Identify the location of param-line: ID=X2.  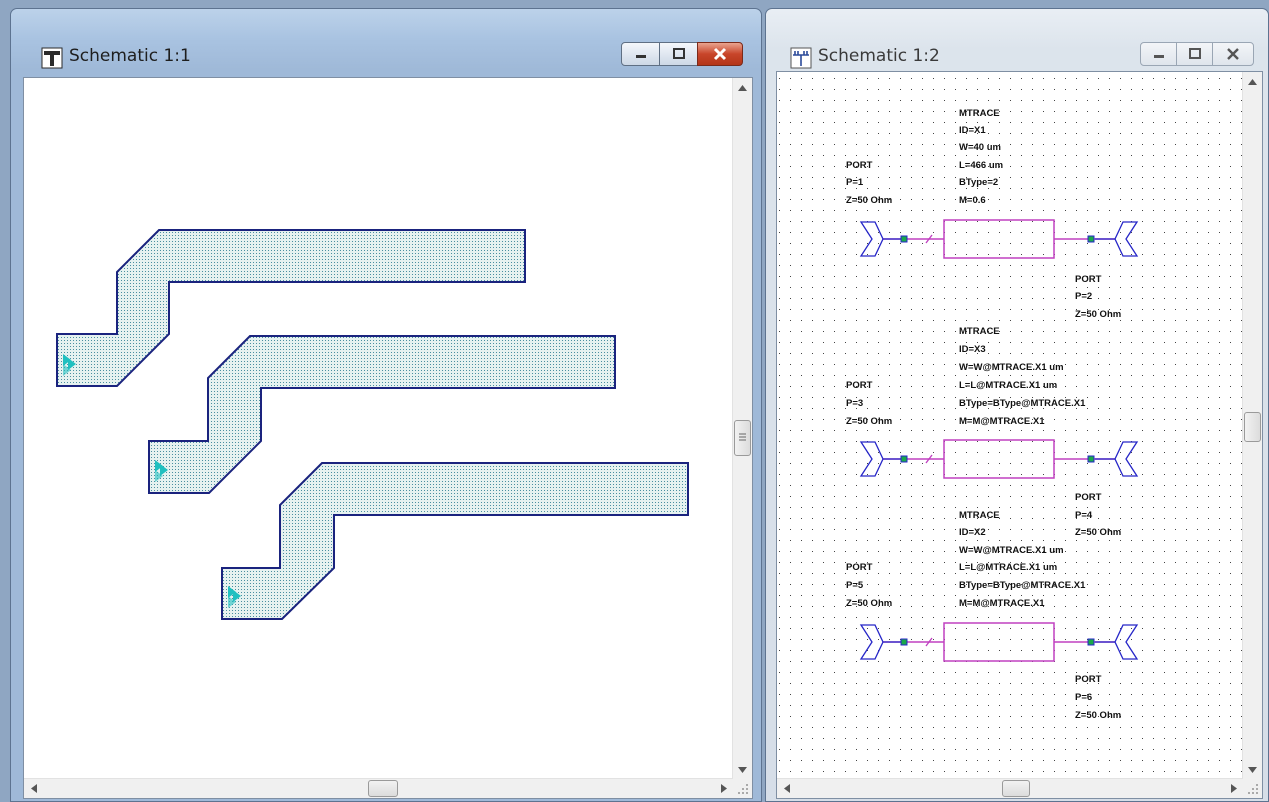
(972, 532).